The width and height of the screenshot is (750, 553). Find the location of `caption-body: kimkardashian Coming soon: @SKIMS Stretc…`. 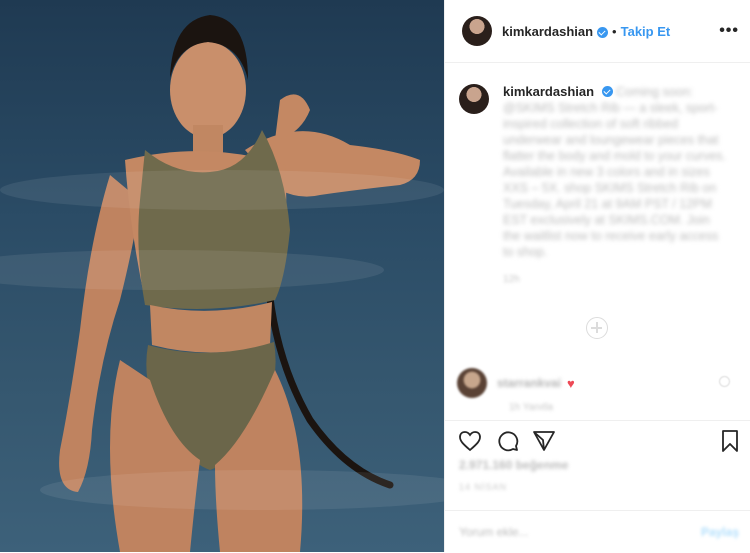

caption-body: kimkardashian Coming soon: @SKIMS Stretc… is located at coordinates (615, 186).